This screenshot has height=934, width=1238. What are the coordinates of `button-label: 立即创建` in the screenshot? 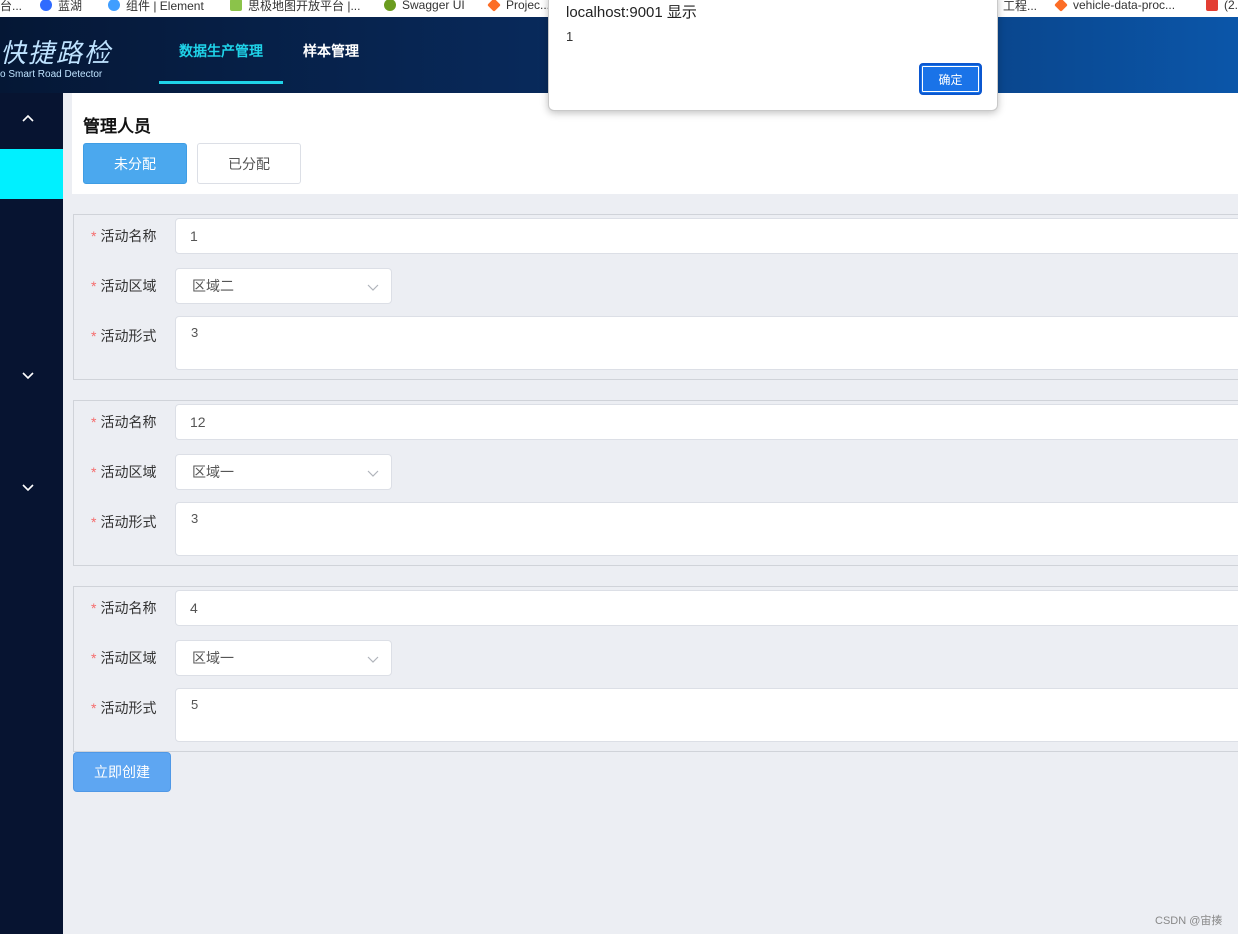 It's located at (122, 772).